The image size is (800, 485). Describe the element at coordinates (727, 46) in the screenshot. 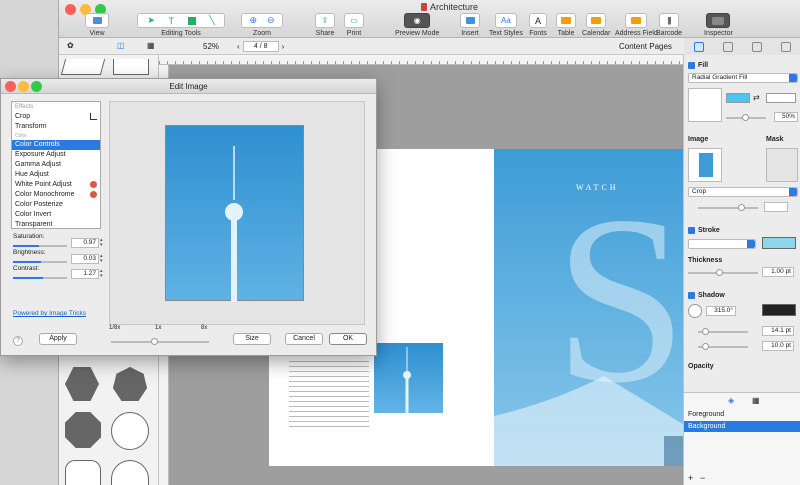

I see `tab-text-icon` at that location.